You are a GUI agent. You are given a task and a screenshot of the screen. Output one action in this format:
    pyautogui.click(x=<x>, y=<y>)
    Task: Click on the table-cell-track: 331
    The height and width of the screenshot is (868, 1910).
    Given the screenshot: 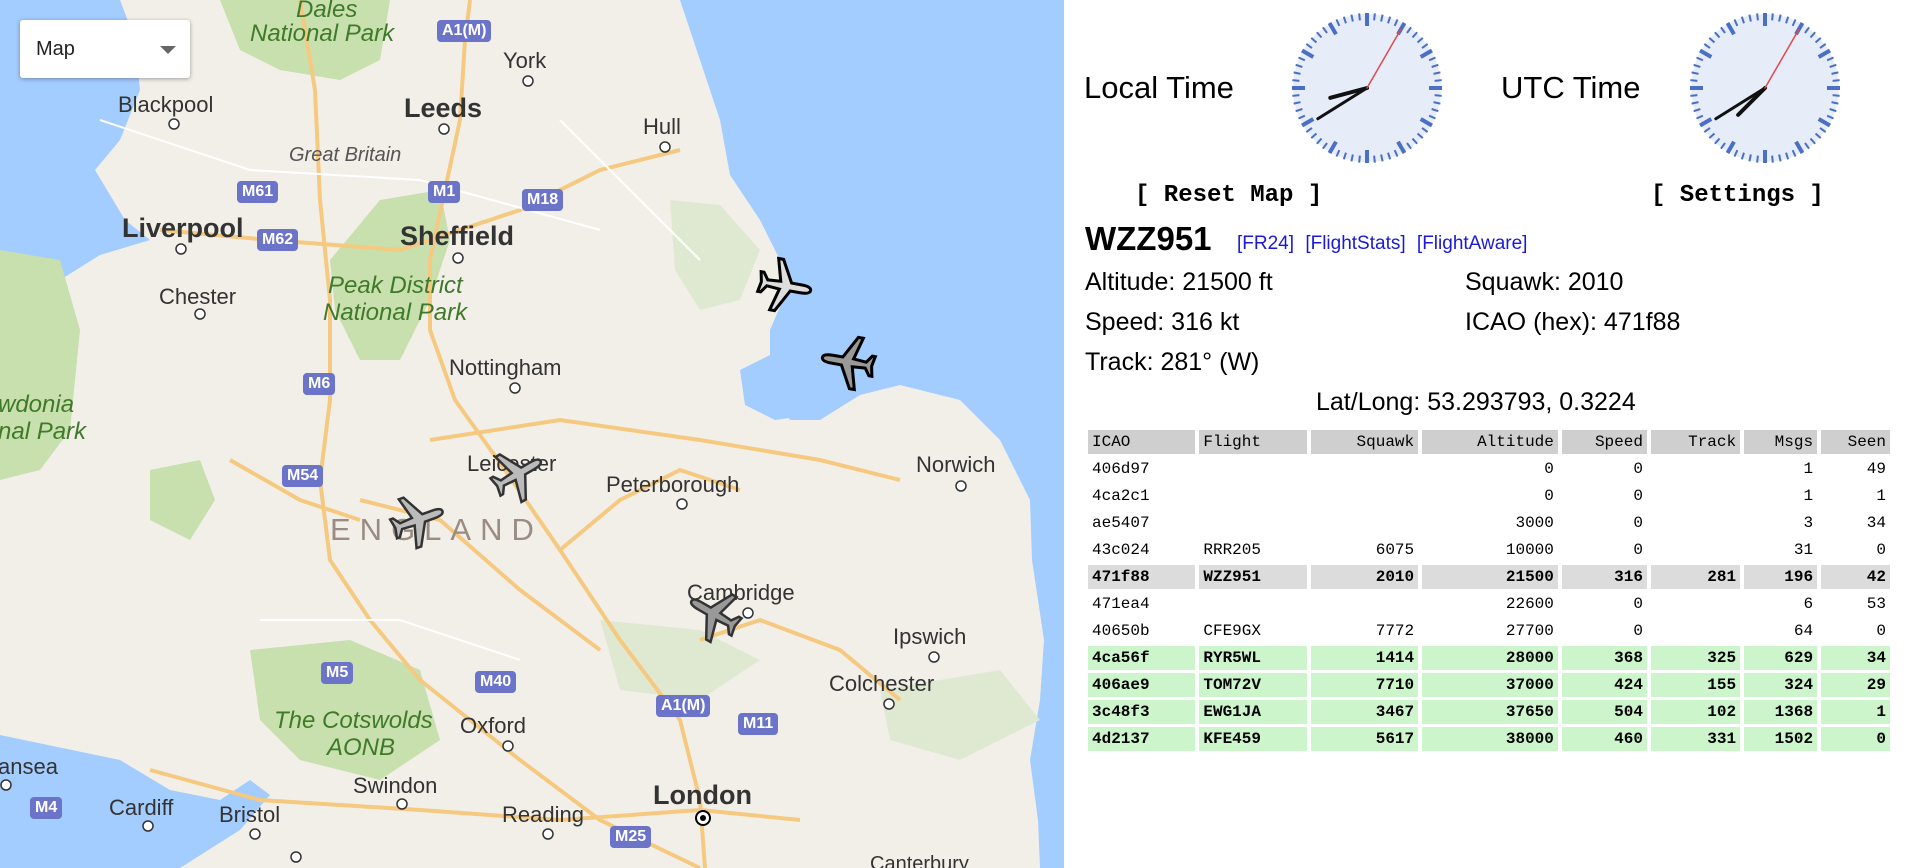 What is the action you would take?
    pyautogui.click(x=1695, y=739)
    